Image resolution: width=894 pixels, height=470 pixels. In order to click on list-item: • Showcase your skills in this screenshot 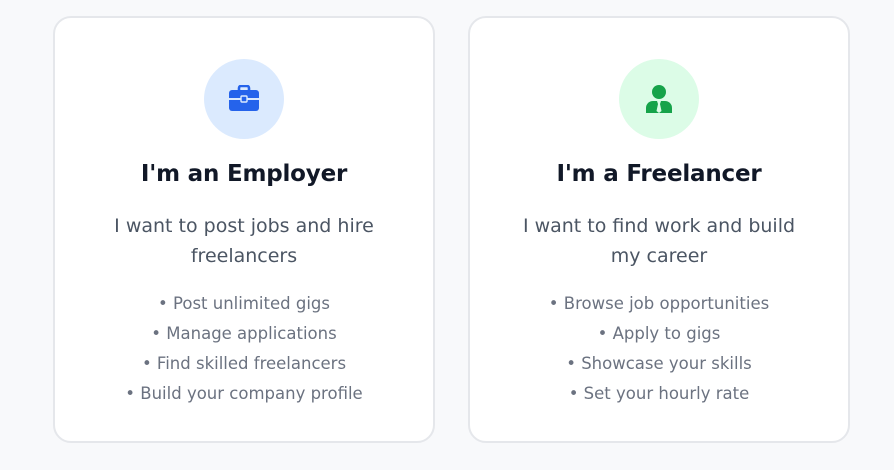, I will do `click(659, 363)`.